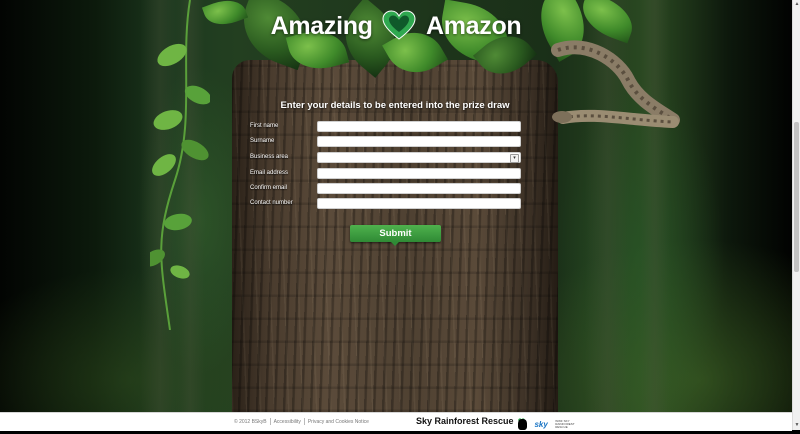 The height and width of the screenshot is (434, 800). Describe the element at coordinates (615, 84) in the screenshot. I see `snake-decoration` at that location.